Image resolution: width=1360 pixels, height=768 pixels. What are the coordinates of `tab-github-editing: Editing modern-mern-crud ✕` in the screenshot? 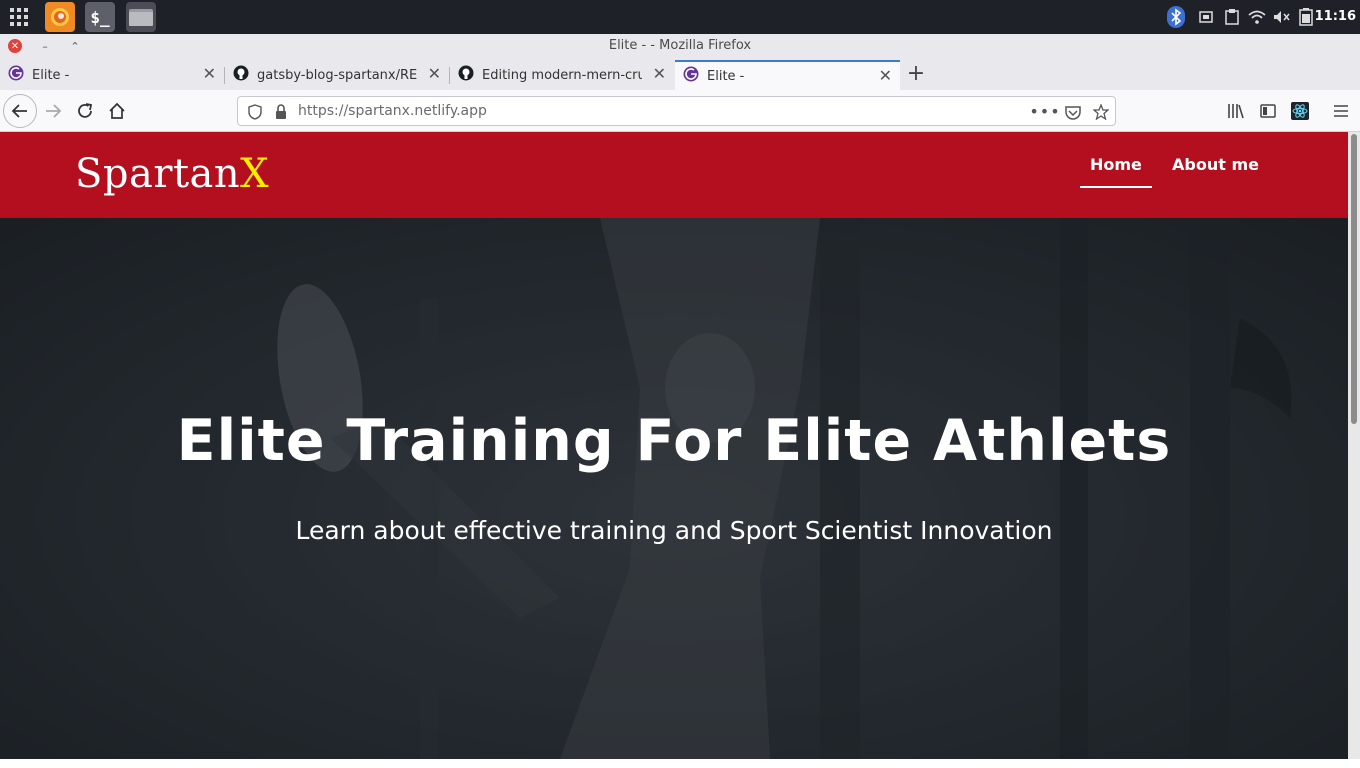 It's located at (562, 75).